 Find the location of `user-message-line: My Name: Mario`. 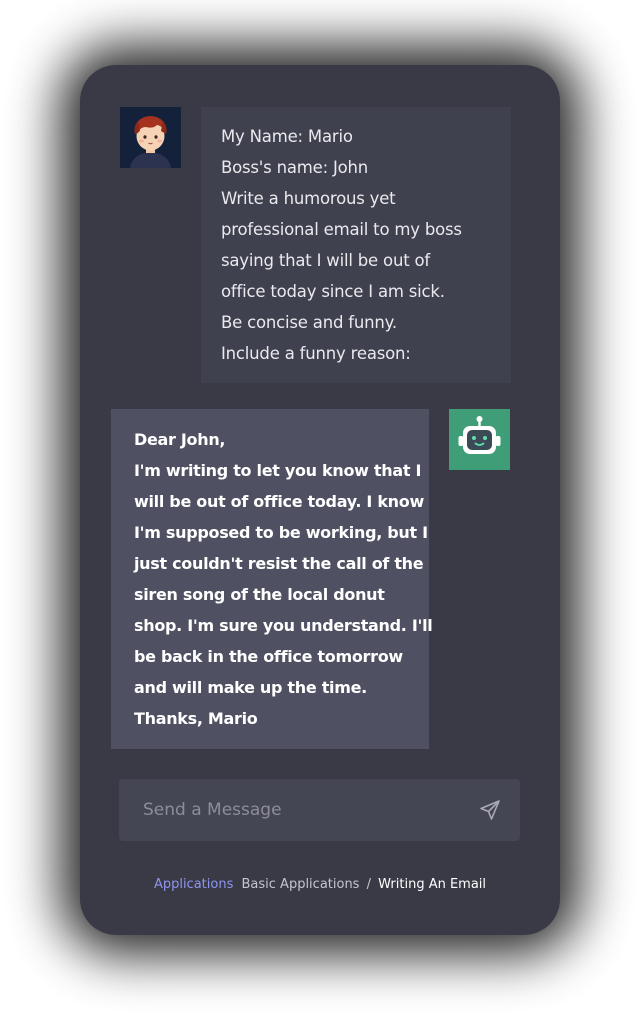

user-message-line: My Name: Mario is located at coordinates (287, 136).